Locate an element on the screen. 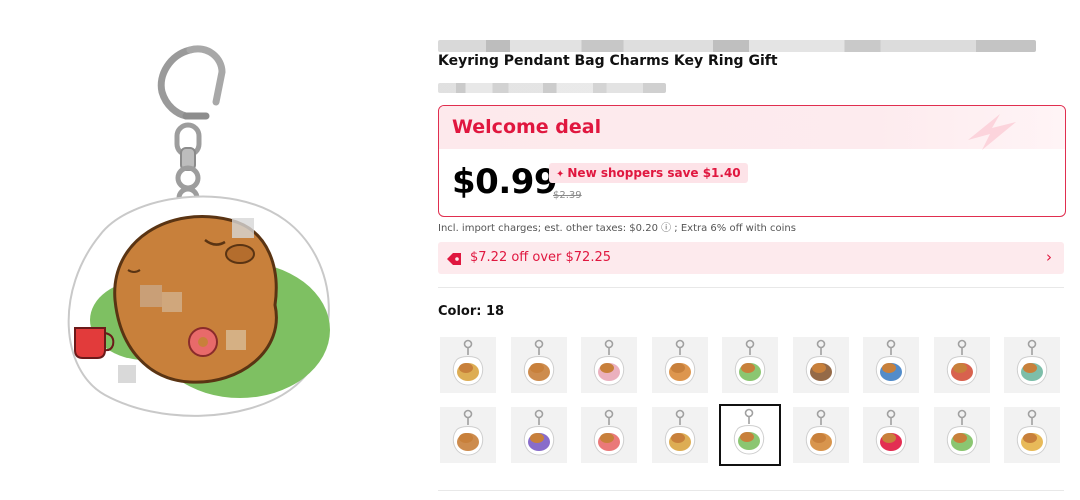 This screenshot has width=1080, height=500. new-shopper-save-badge: ✦ New shoppers save $1.40 is located at coordinates (648, 173).